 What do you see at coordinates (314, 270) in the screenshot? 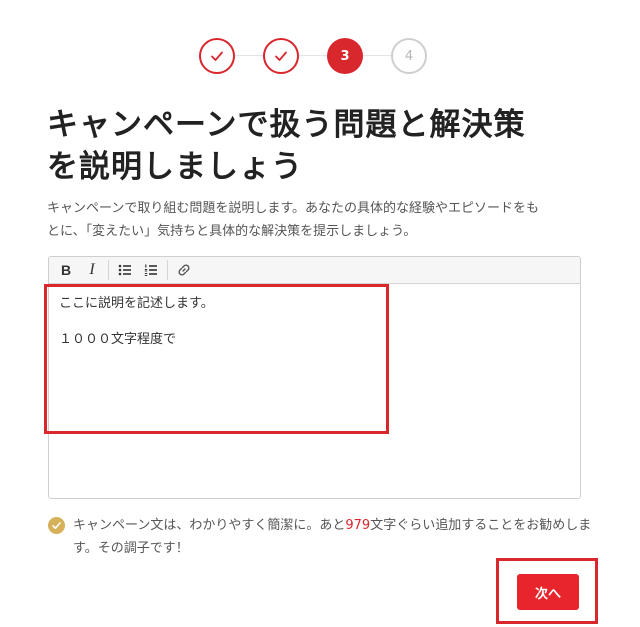
I see `editor-toolbar: B I` at bounding box center [314, 270].